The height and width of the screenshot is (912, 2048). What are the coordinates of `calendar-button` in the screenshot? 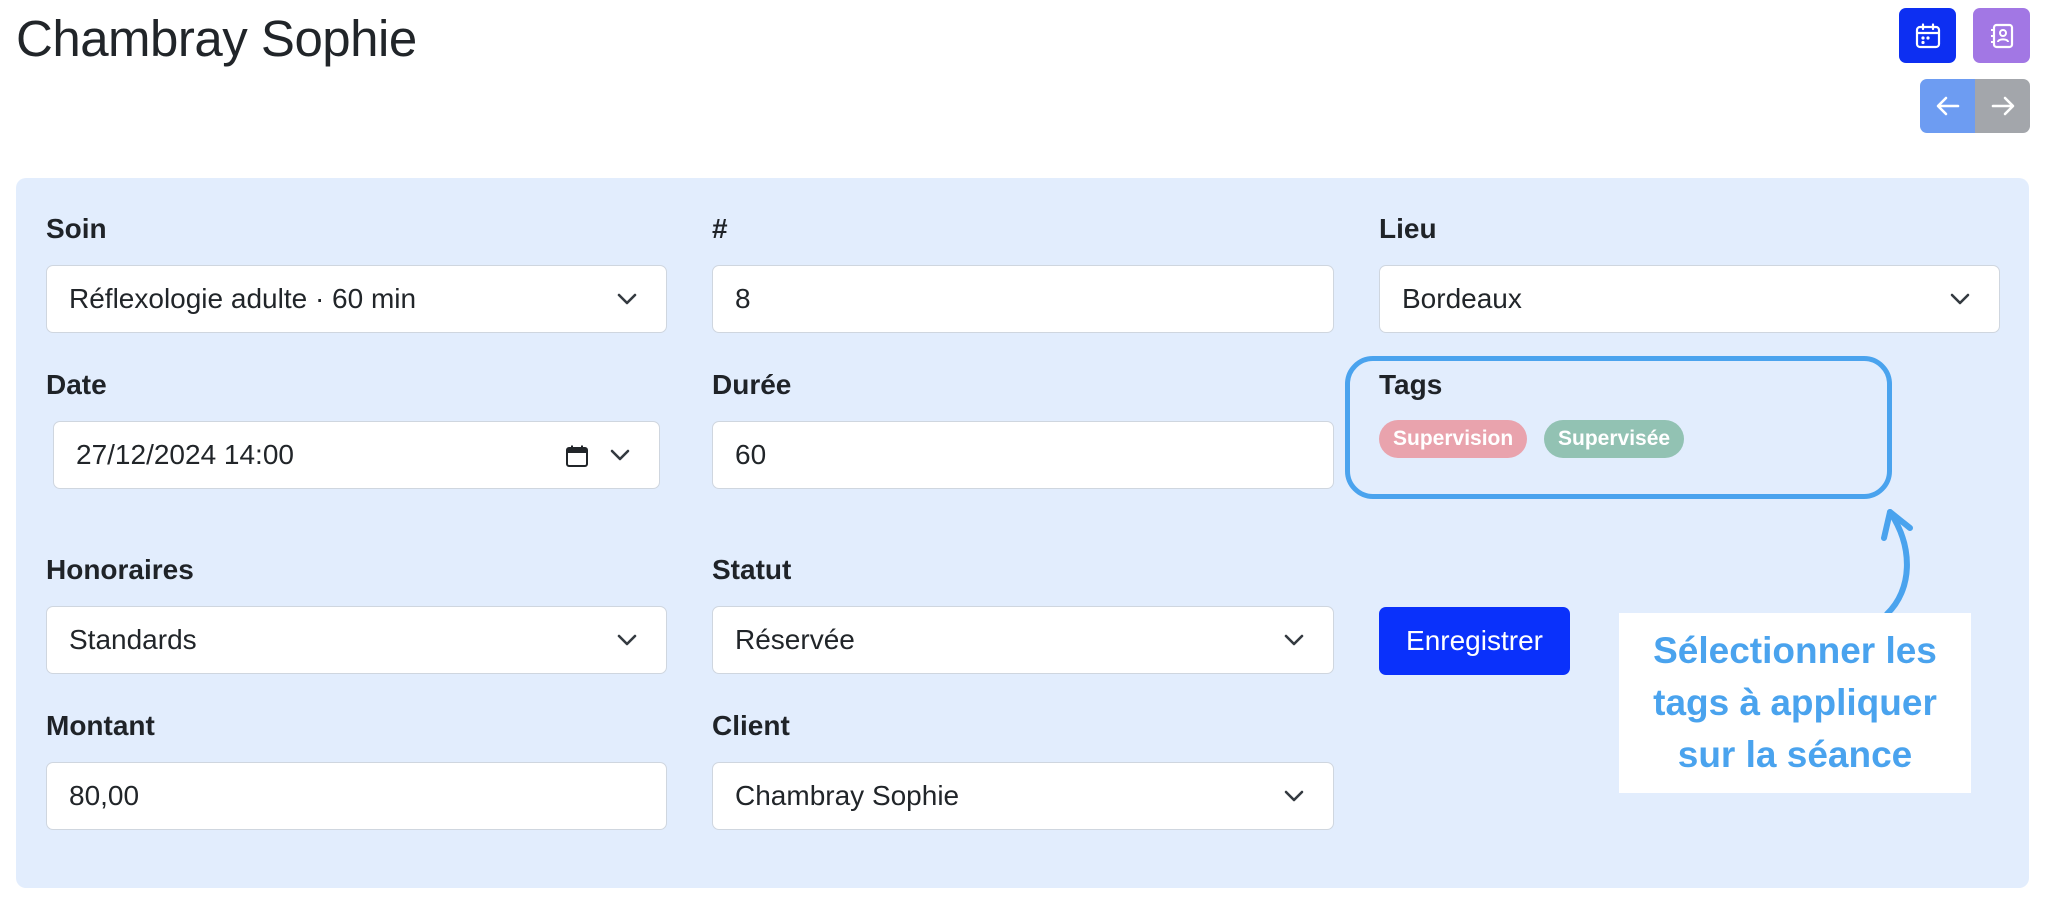 It's located at (1927, 35).